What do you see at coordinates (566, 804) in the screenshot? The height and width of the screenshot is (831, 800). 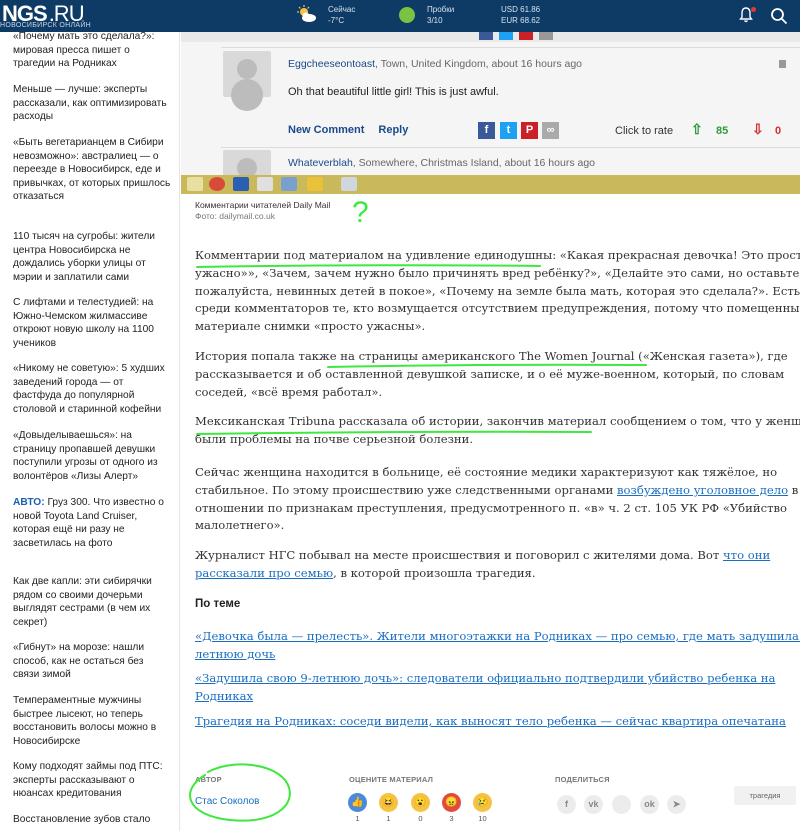 I see `facebook-share-icon: f` at bounding box center [566, 804].